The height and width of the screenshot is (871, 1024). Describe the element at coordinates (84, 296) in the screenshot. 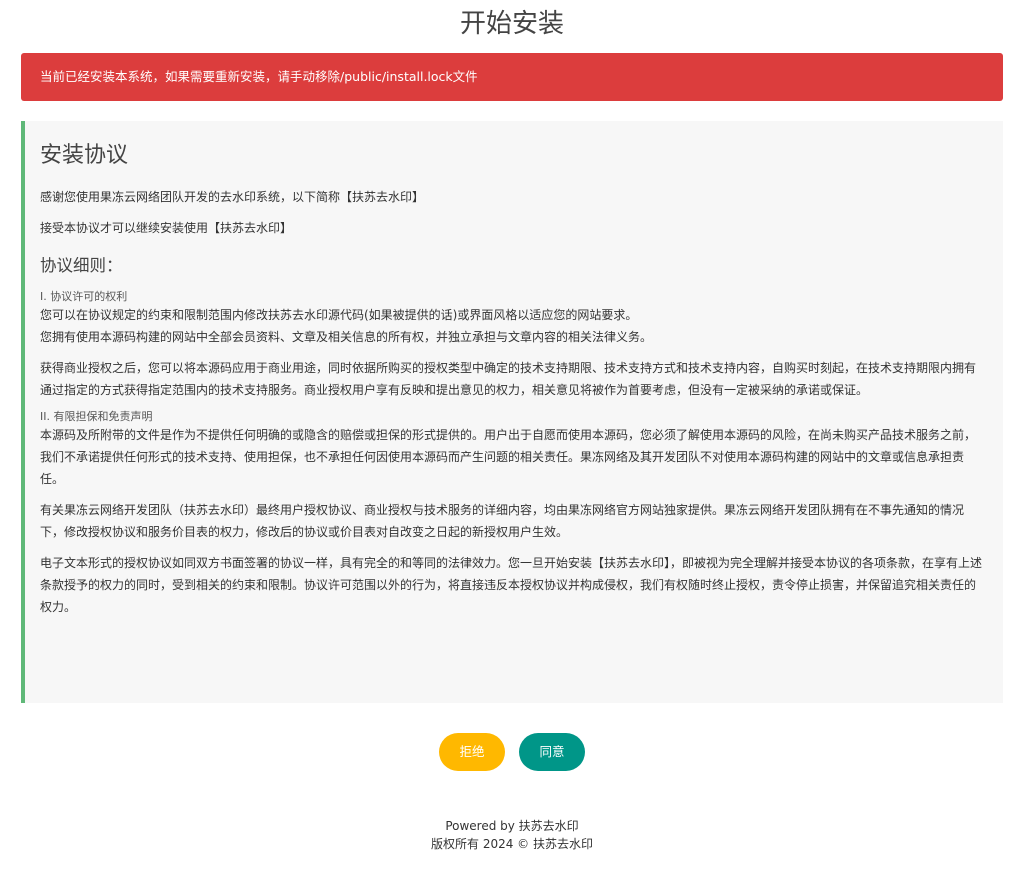

I see `section-1-label: I. 协议许可的权利` at that location.